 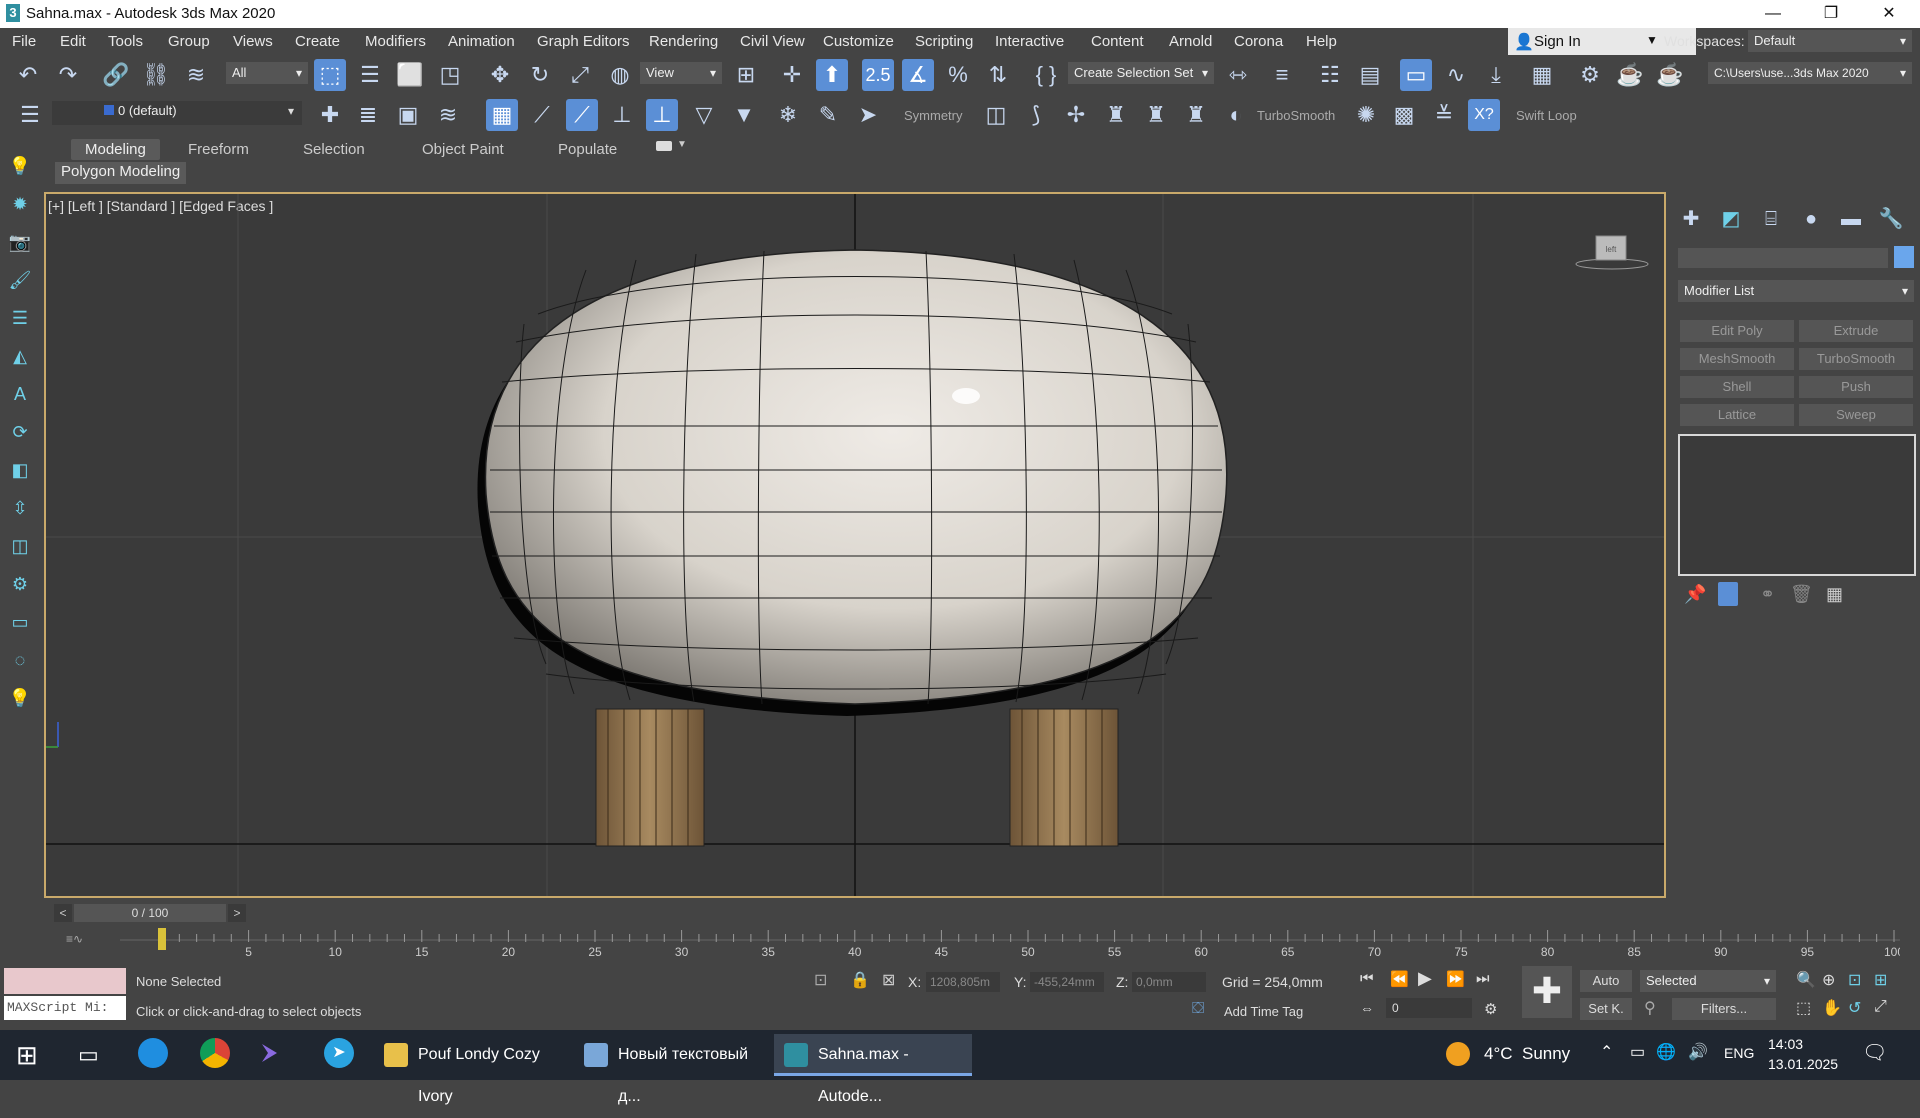 What do you see at coordinates (1046, 75) in the screenshot?
I see `edit-named-selection-icon: { }` at bounding box center [1046, 75].